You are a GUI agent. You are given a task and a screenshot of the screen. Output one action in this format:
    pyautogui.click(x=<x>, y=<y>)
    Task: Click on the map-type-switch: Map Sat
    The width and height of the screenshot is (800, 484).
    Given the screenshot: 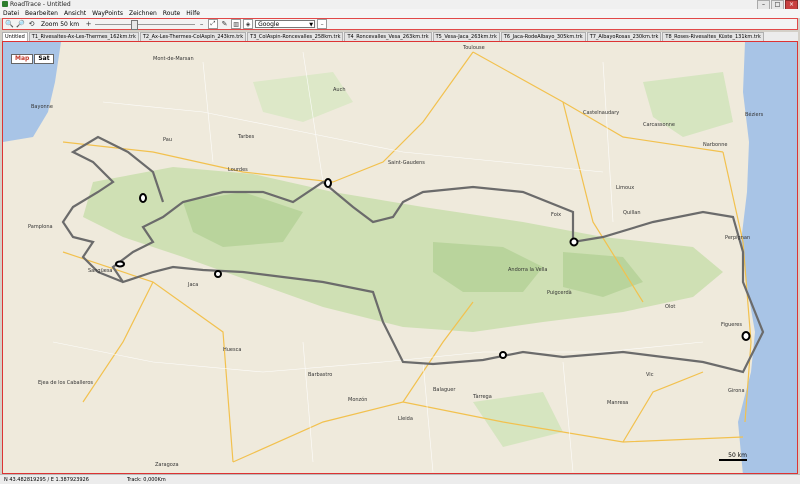 What is the action you would take?
    pyautogui.click(x=32, y=59)
    